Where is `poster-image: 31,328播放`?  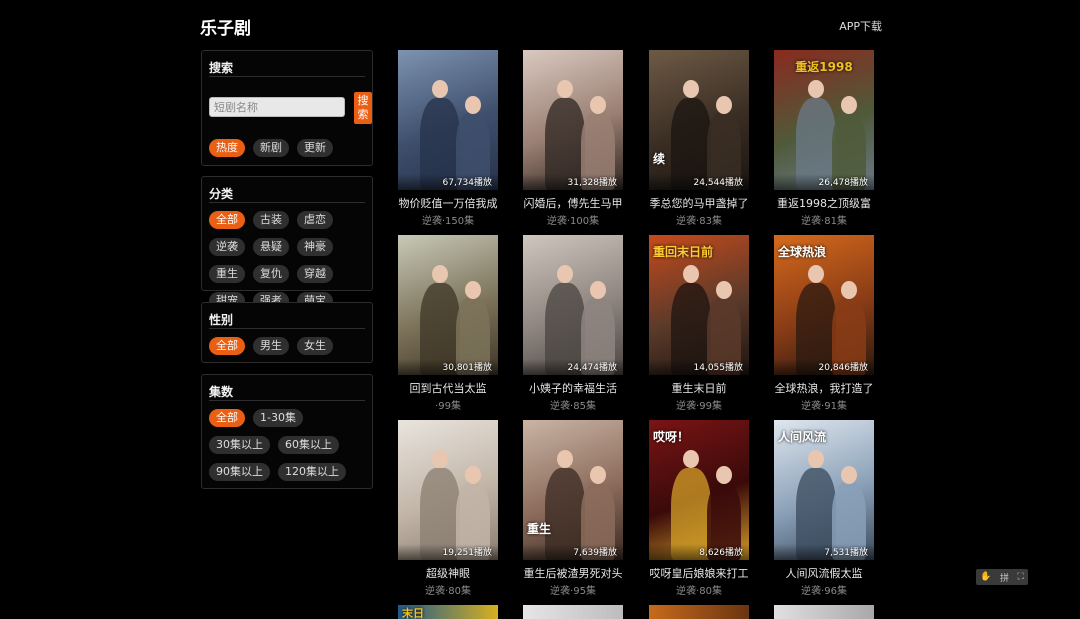 poster-image: 31,328播放 is located at coordinates (573, 120).